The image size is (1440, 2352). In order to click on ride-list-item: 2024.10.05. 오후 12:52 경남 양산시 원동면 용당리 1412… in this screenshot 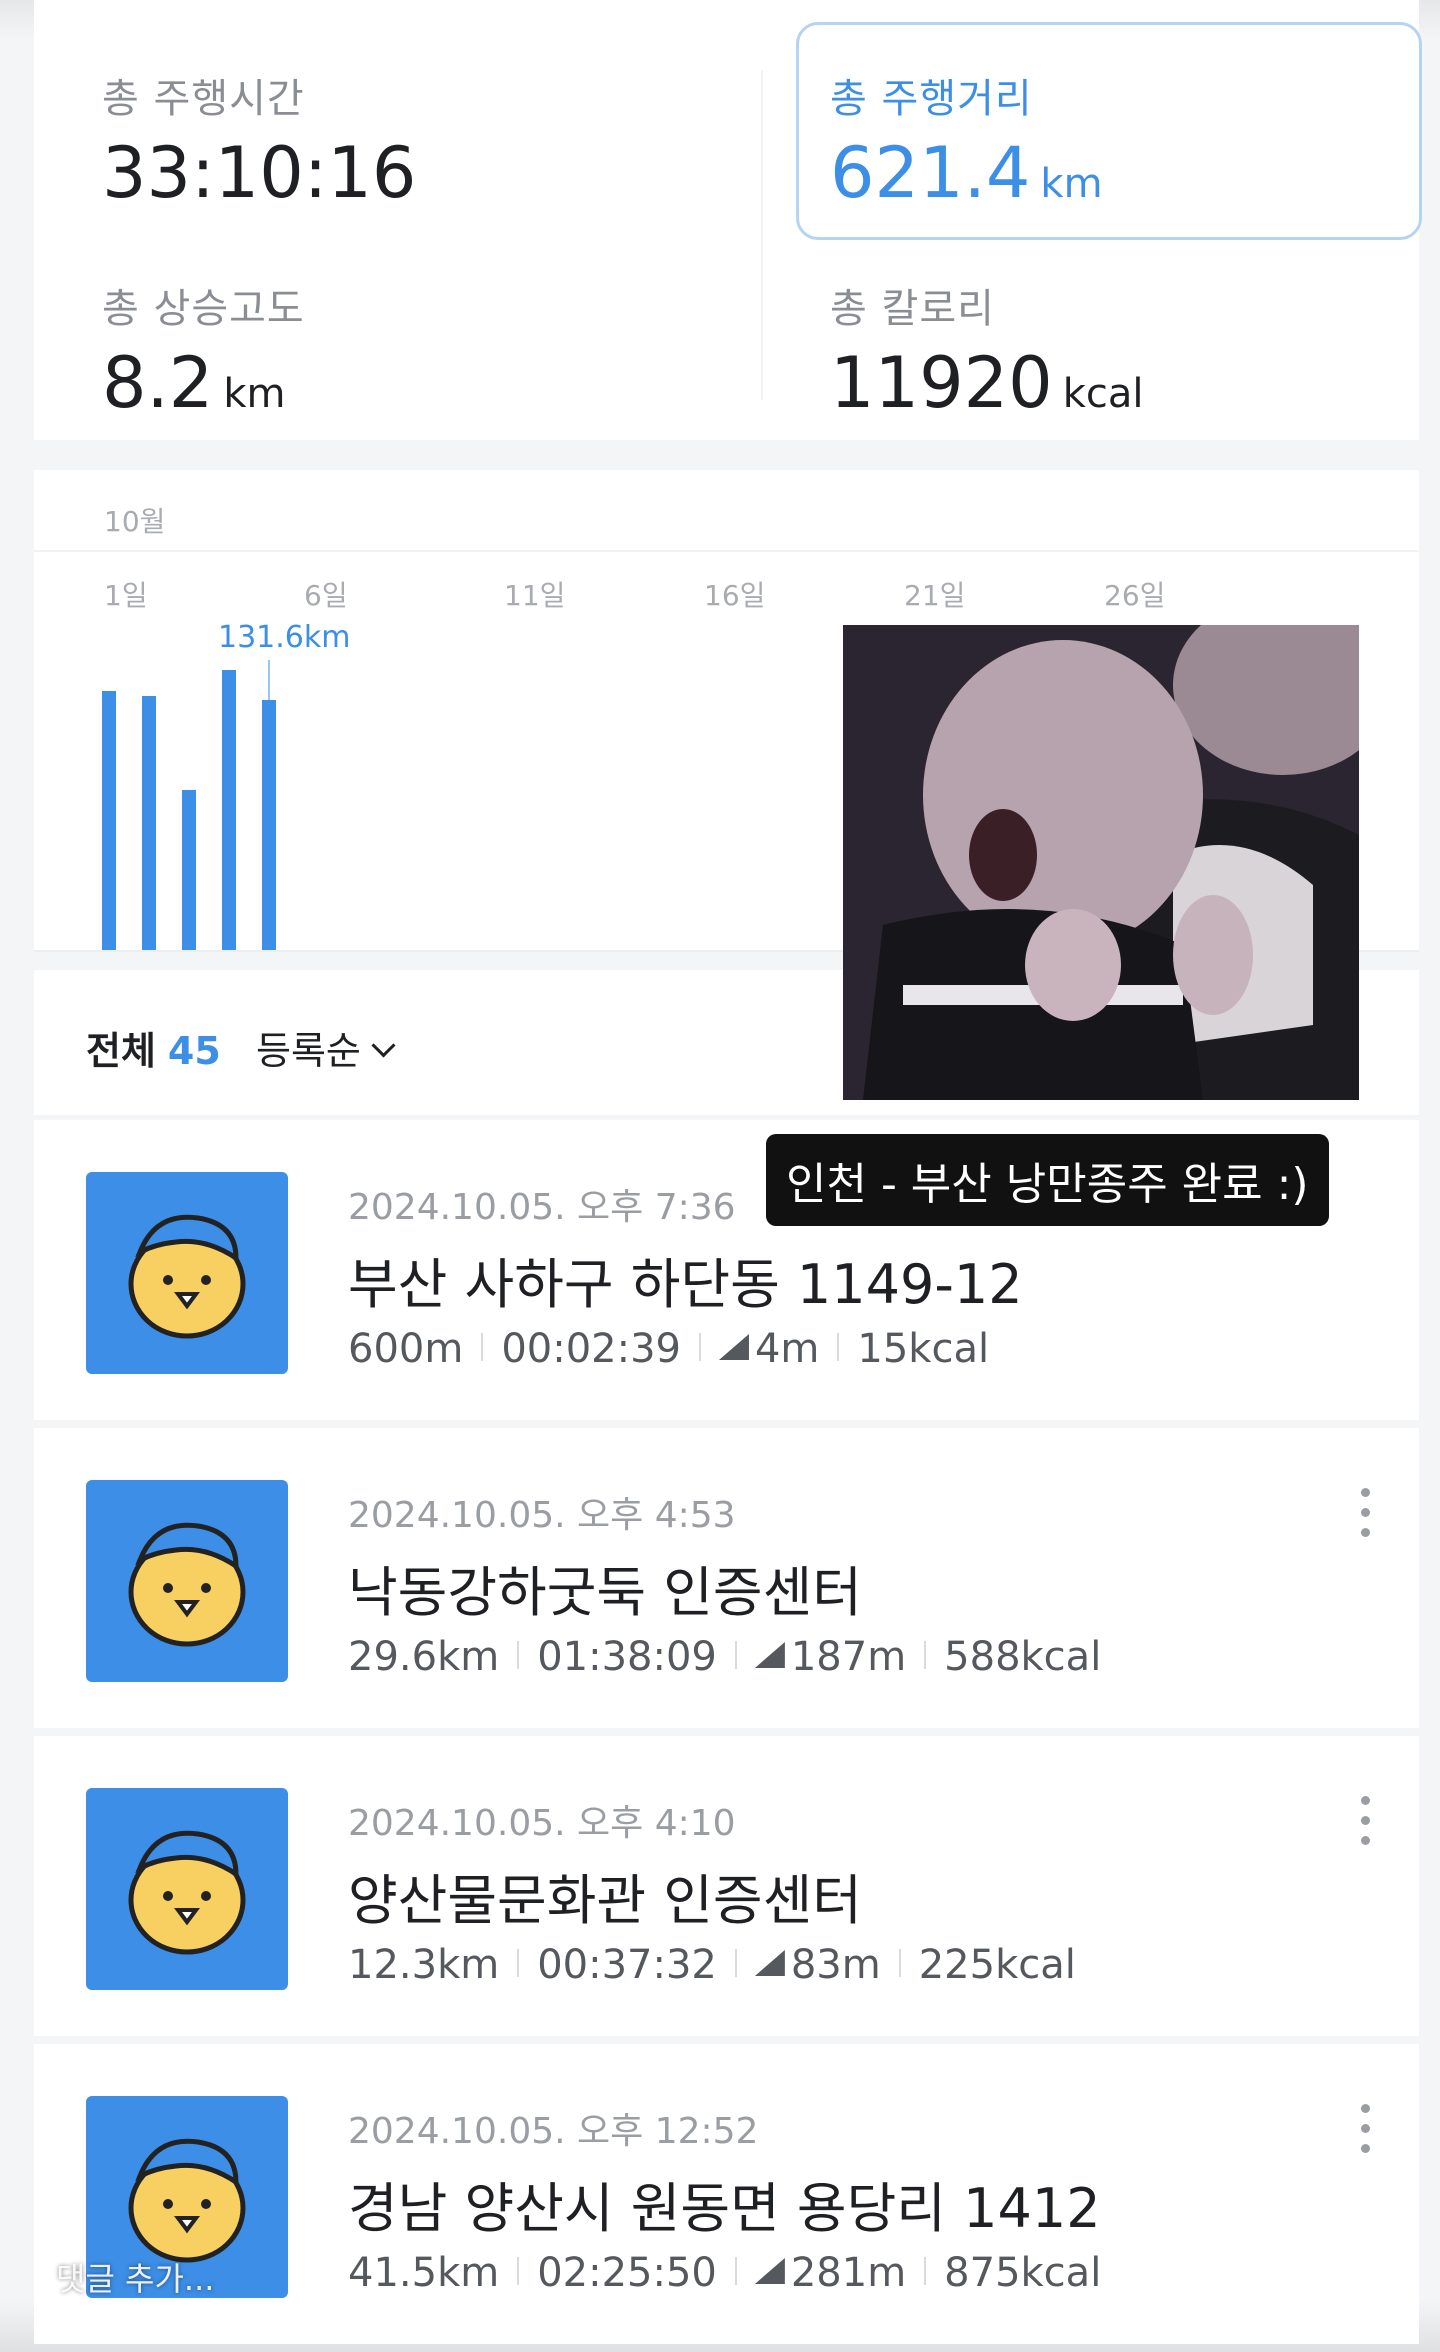, I will do `click(726, 2194)`.